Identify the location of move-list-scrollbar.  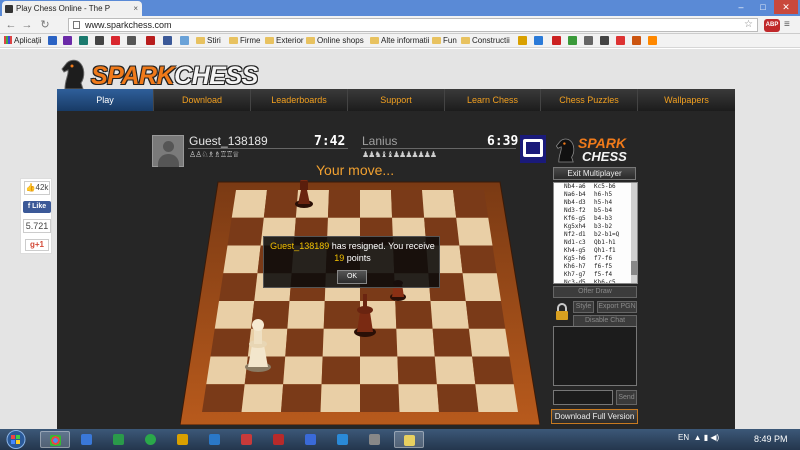
(634, 233).